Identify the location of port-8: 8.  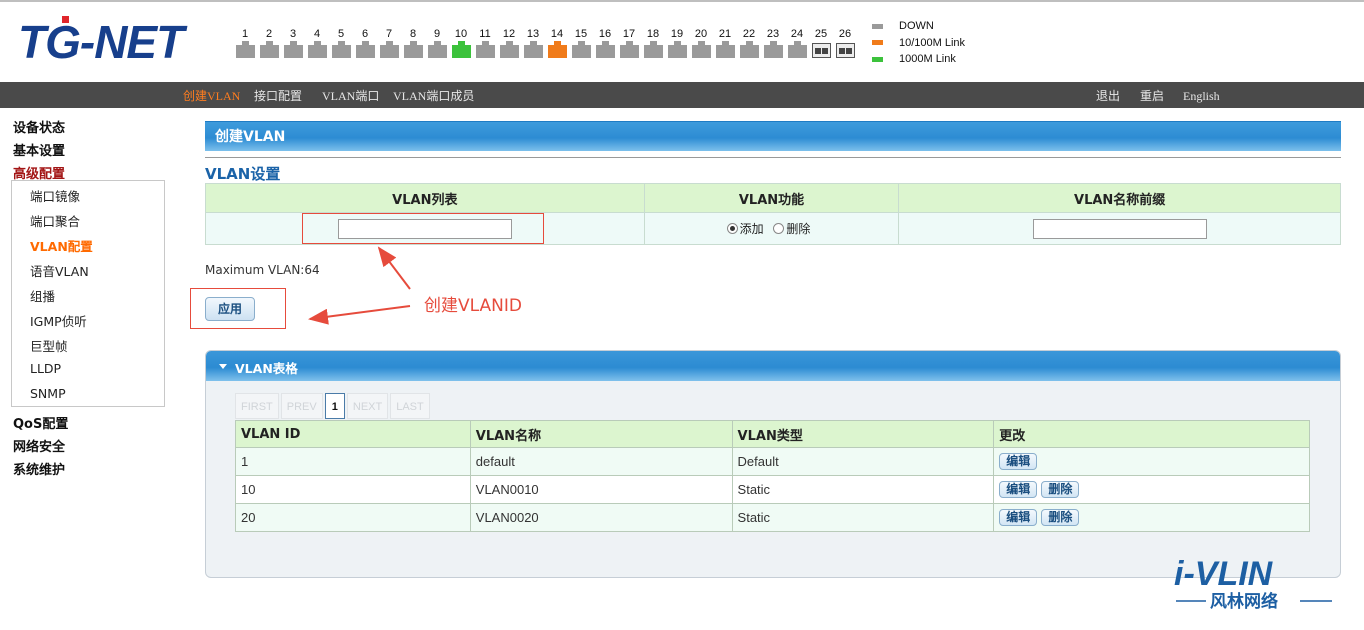
(413, 43).